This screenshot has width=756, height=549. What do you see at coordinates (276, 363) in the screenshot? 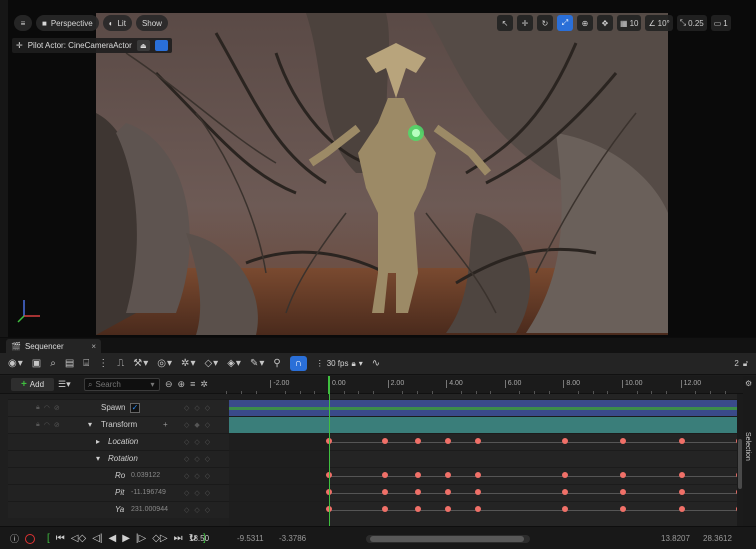
I see `marker-button: ⚲` at bounding box center [276, 363].